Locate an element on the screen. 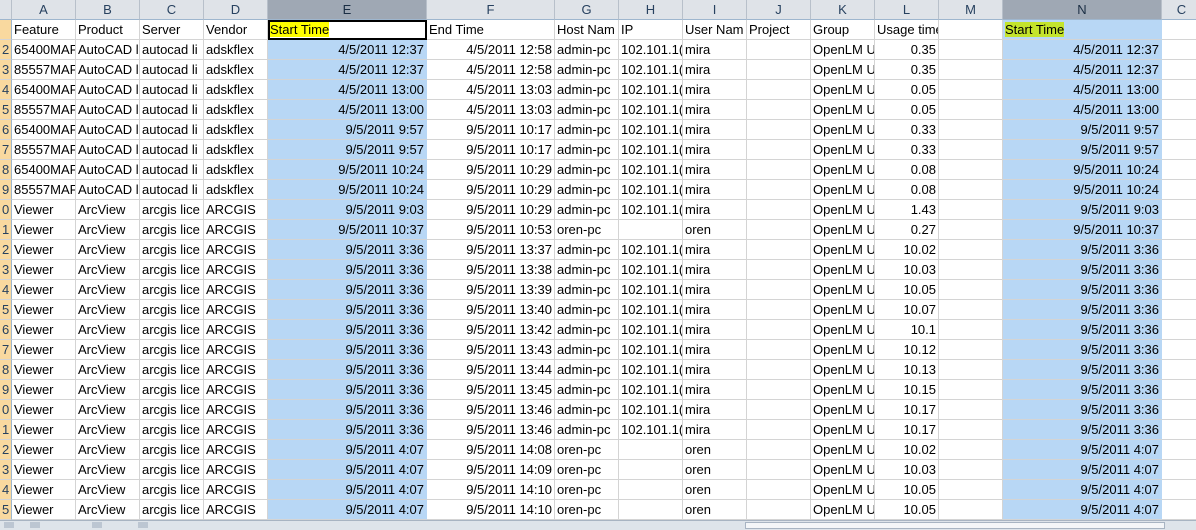  header-cell-b: Product is located at coordinates (108, 30).